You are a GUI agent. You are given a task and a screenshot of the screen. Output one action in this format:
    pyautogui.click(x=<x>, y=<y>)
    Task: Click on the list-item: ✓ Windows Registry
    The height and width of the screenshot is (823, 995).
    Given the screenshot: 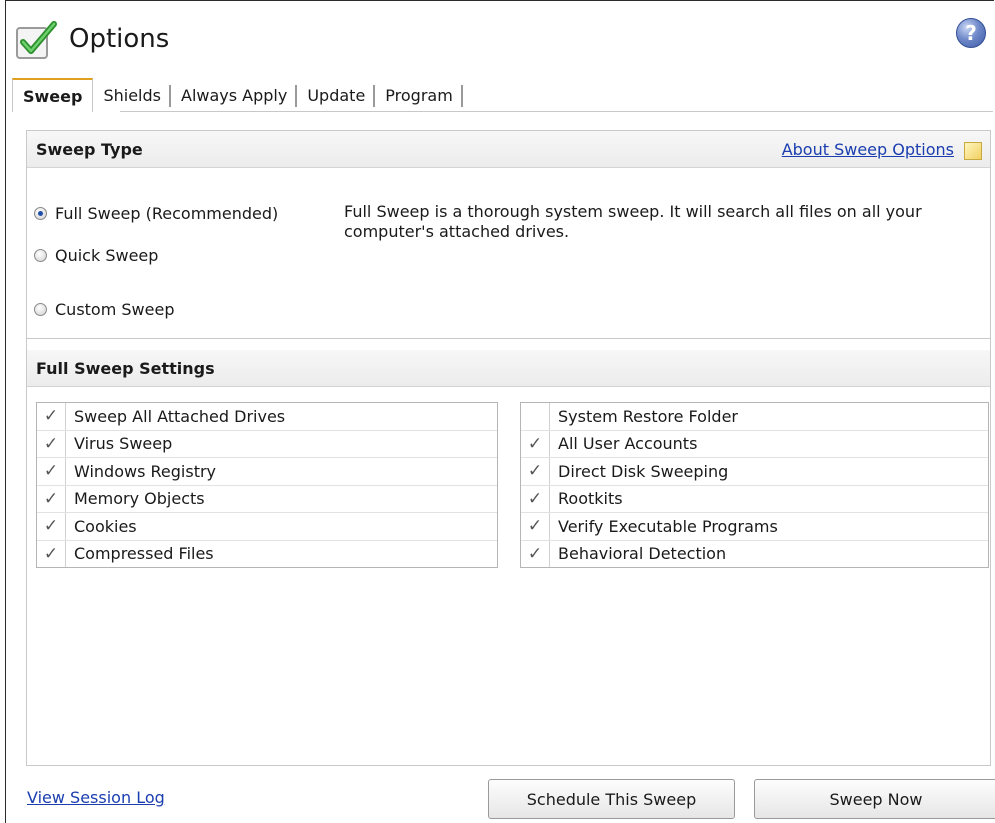 What is the action you would take?
    pyautogui.click(x=267, y=472)
    